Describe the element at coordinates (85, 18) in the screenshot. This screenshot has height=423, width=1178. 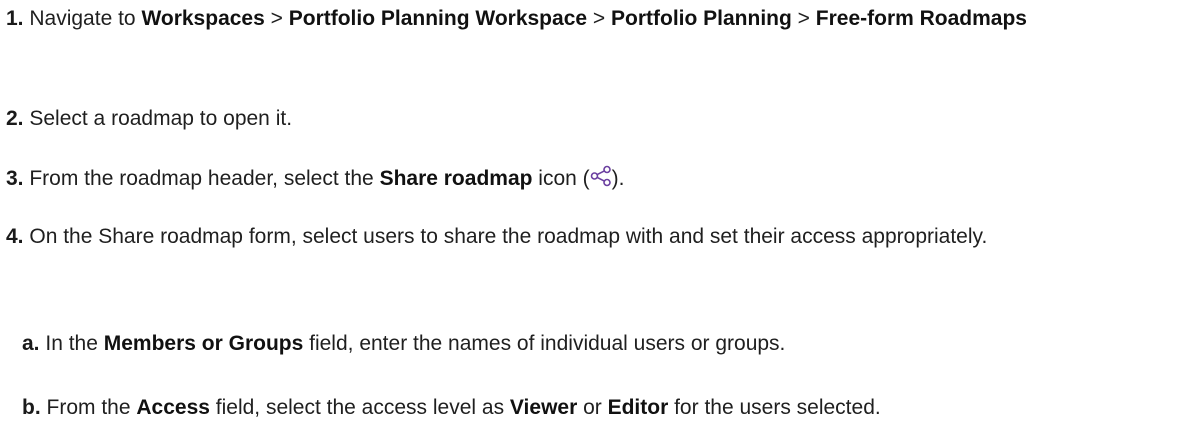
I see `step-text: Navigate to` at that location.